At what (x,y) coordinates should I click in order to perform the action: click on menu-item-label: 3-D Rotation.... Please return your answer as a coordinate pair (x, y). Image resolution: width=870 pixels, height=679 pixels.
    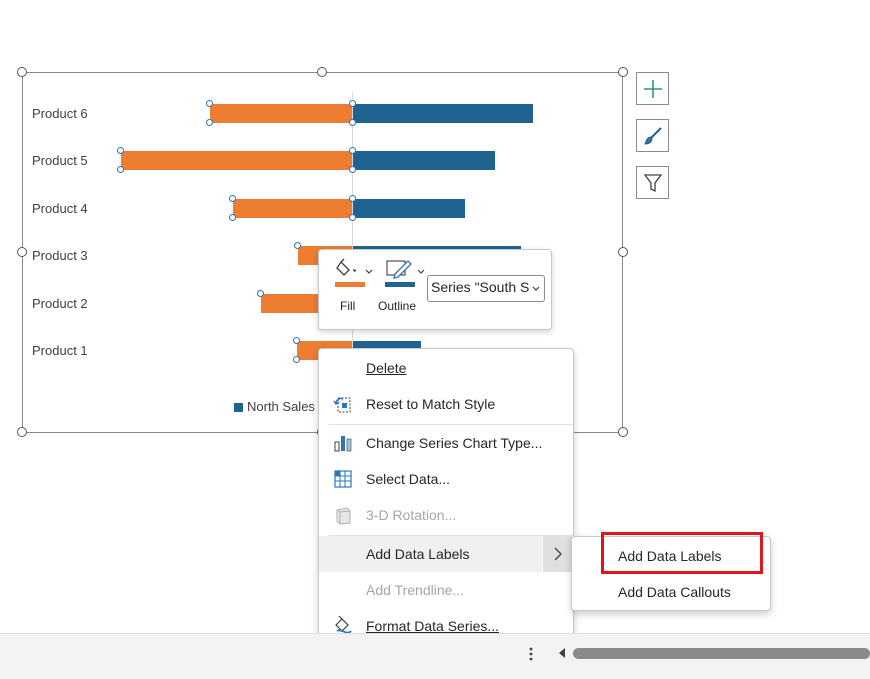
    Looking at the image, I should click on (411, 515).